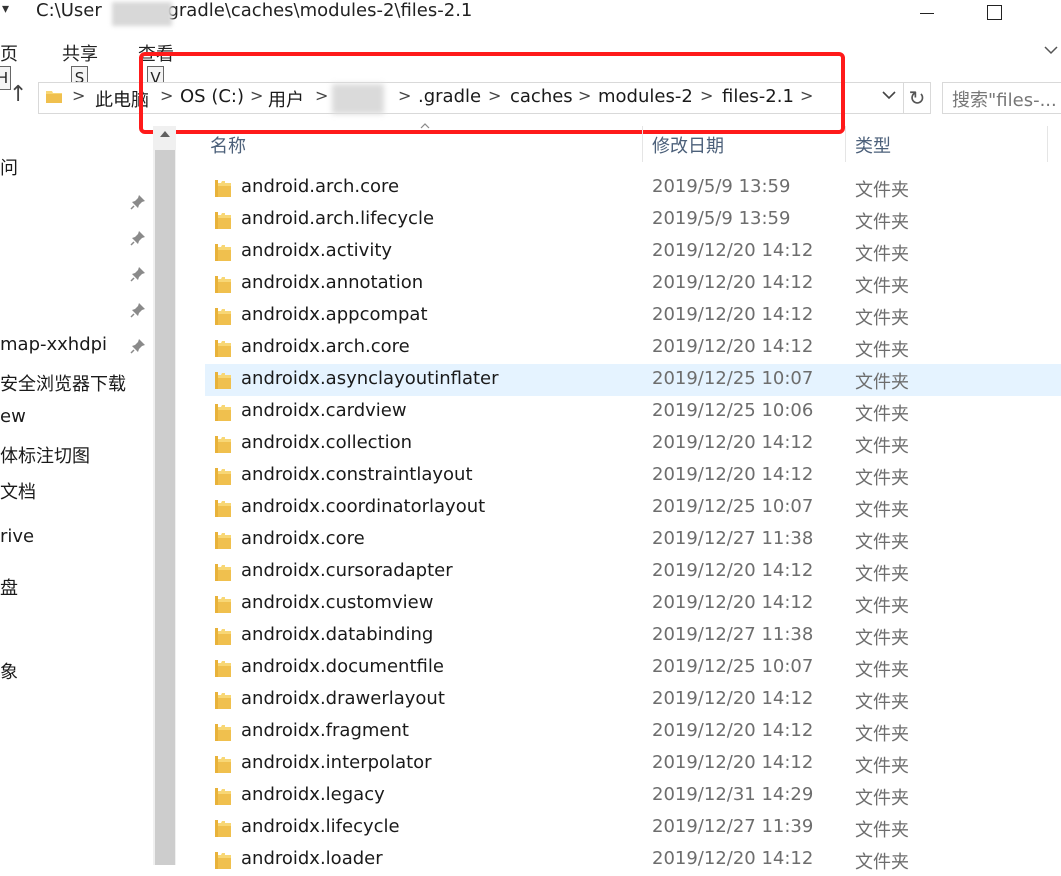 The image size is (1061, 876). What do you see at coordinates (45, 455) in the screenshot?
I see `sidebar-item-annotation-slices: 体标注切图` at bounding box center [45, 455].